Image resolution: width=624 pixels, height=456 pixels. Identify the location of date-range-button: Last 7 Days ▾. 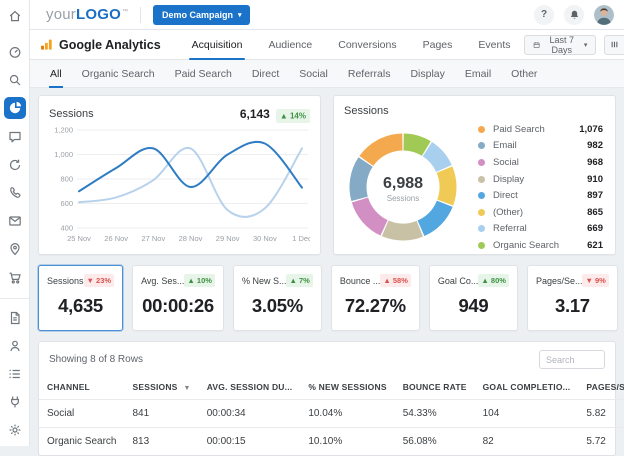
(560, 45).